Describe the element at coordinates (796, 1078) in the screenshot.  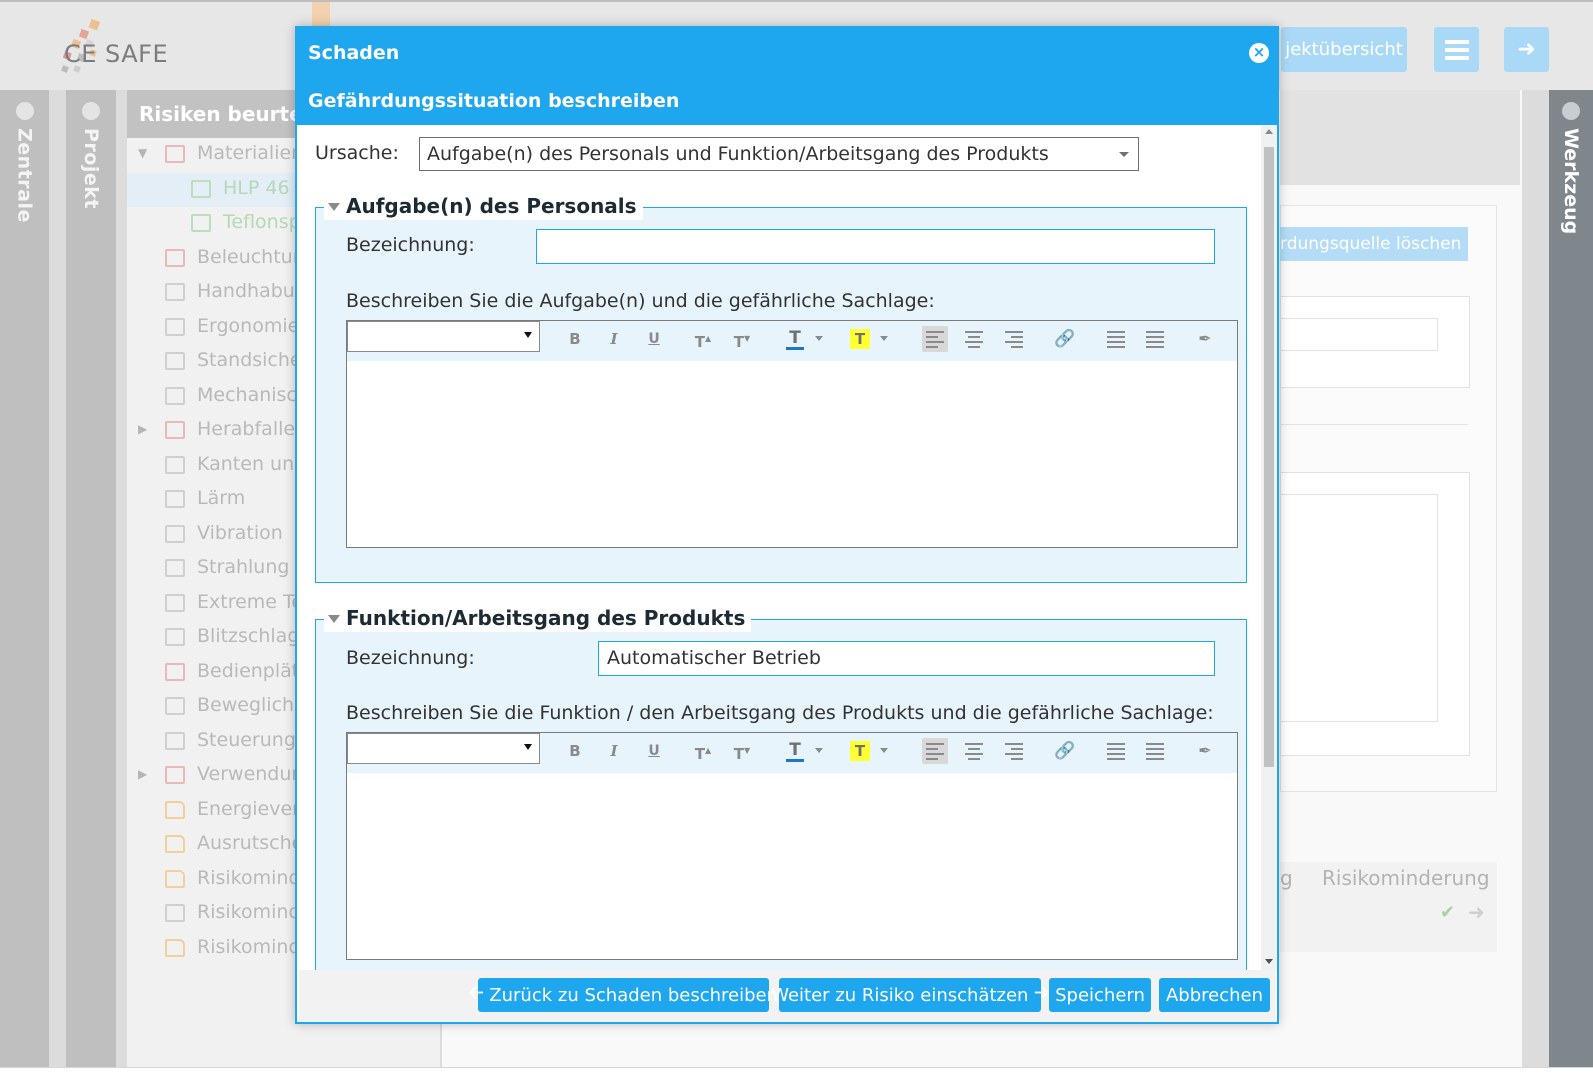
I see `status-strip` at that location.